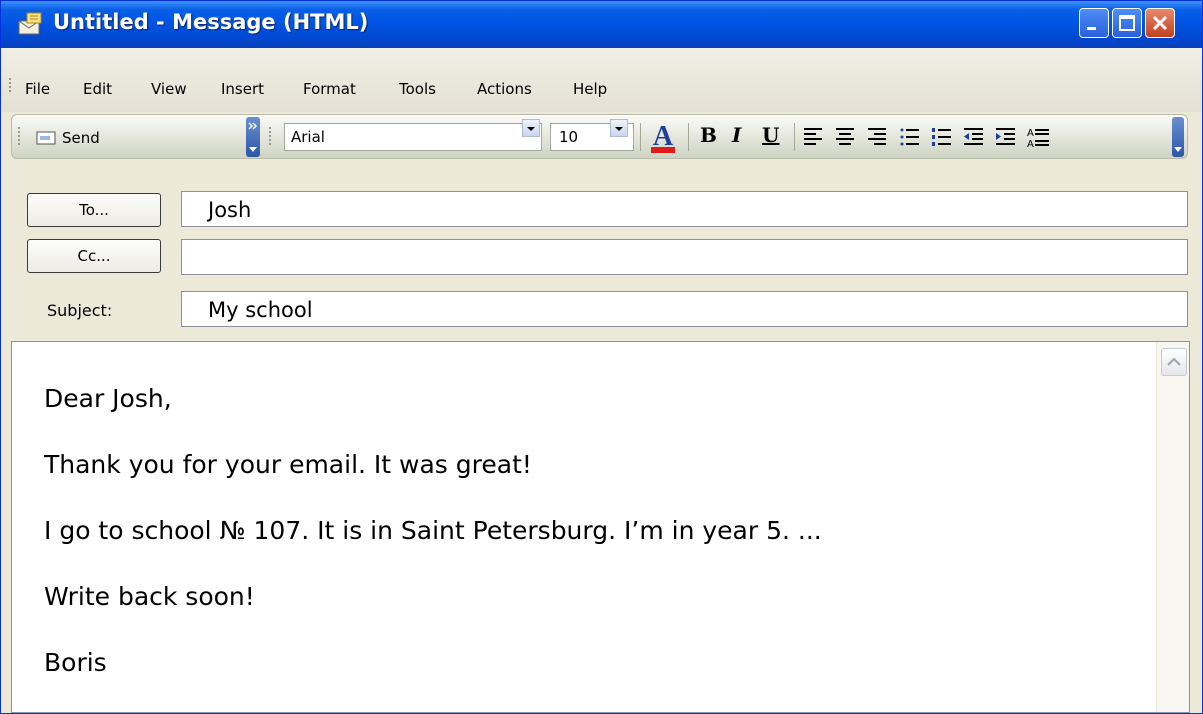 The width and height of the screenshot is (1203, 714). I want to click on numbered-list-icon, so click(942, 137).